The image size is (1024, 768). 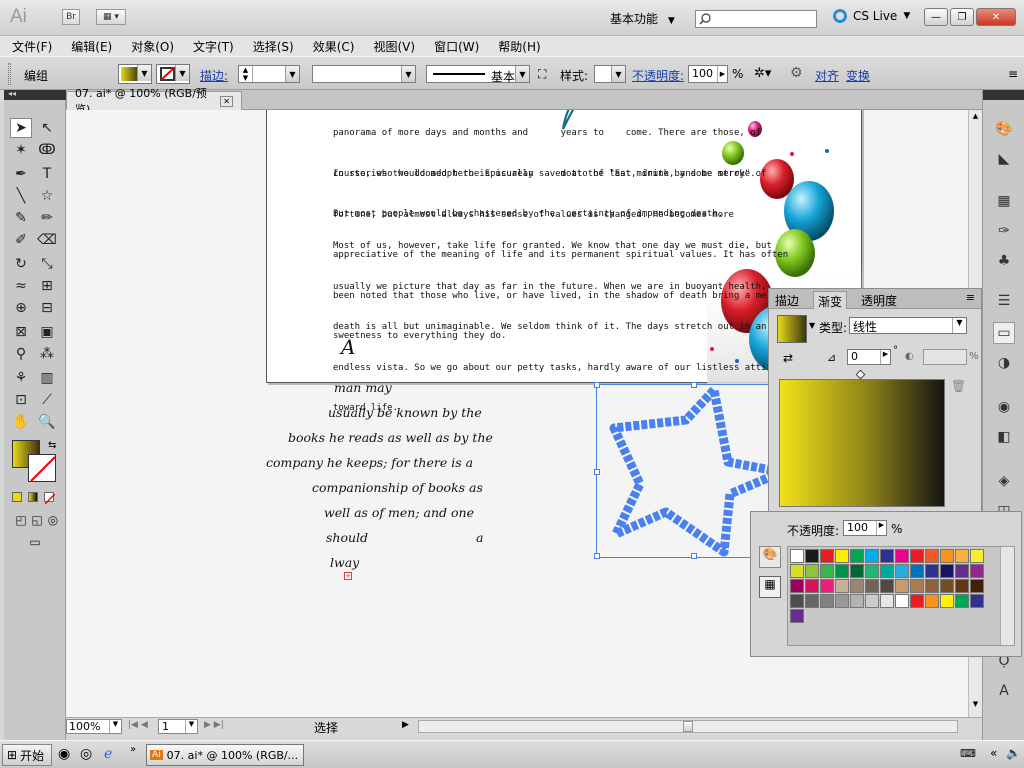 I want to click on opacity-link: 不透明度:, so click(x=658, y=75).